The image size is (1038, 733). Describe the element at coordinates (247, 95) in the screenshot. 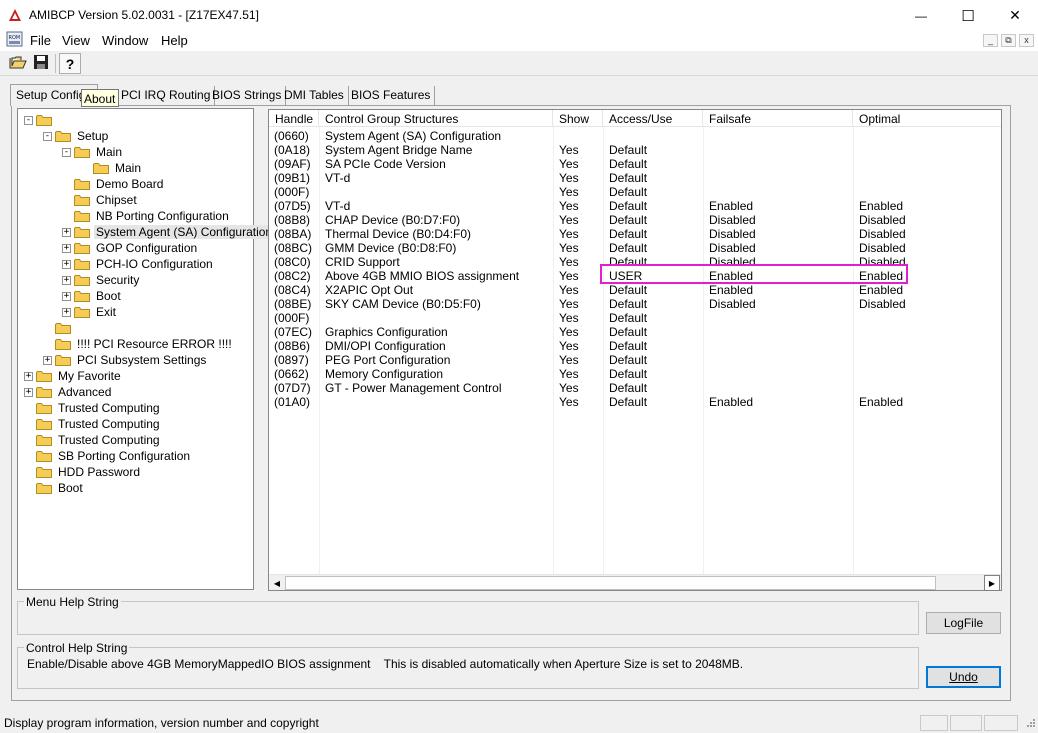

I see `tab-bios-strings: BIOS Strings` at that location.